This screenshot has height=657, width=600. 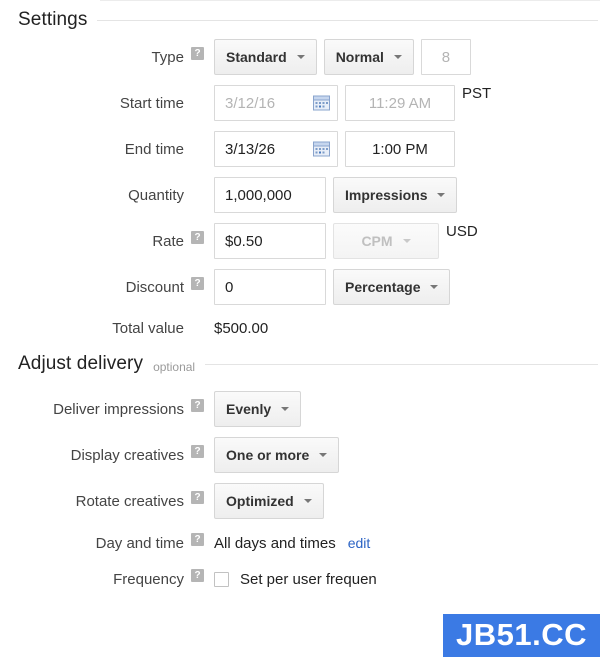 I want to click on discount-input, so click(x=270, y=287).